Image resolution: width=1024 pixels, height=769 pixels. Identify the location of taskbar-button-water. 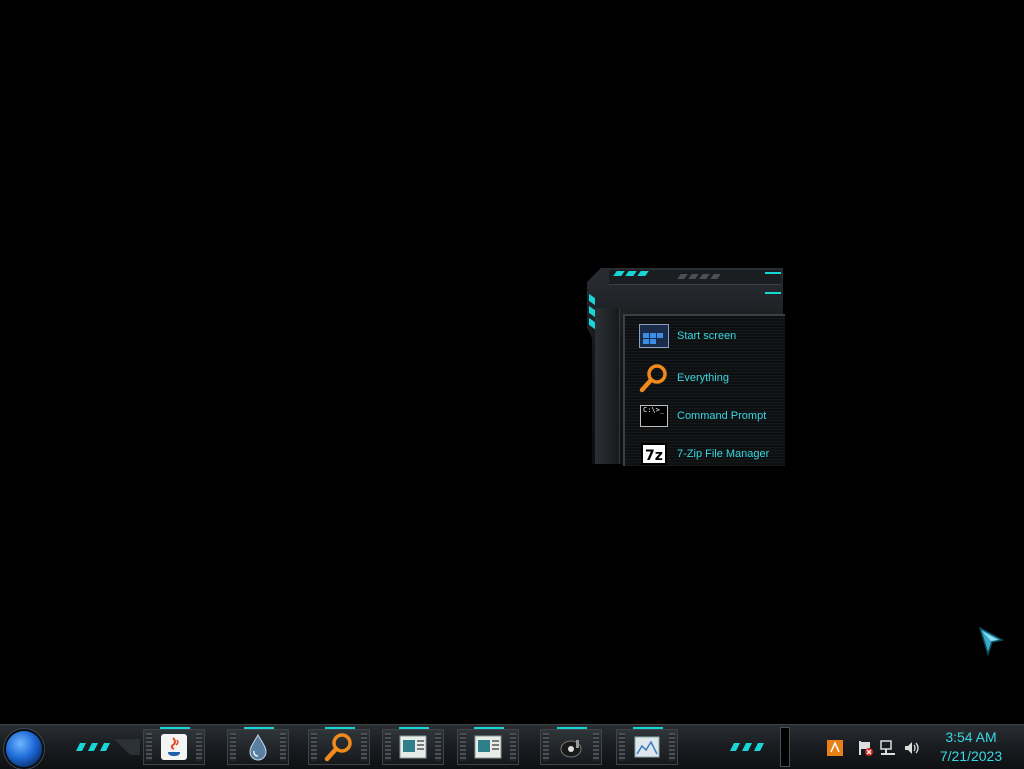
(258, 746).